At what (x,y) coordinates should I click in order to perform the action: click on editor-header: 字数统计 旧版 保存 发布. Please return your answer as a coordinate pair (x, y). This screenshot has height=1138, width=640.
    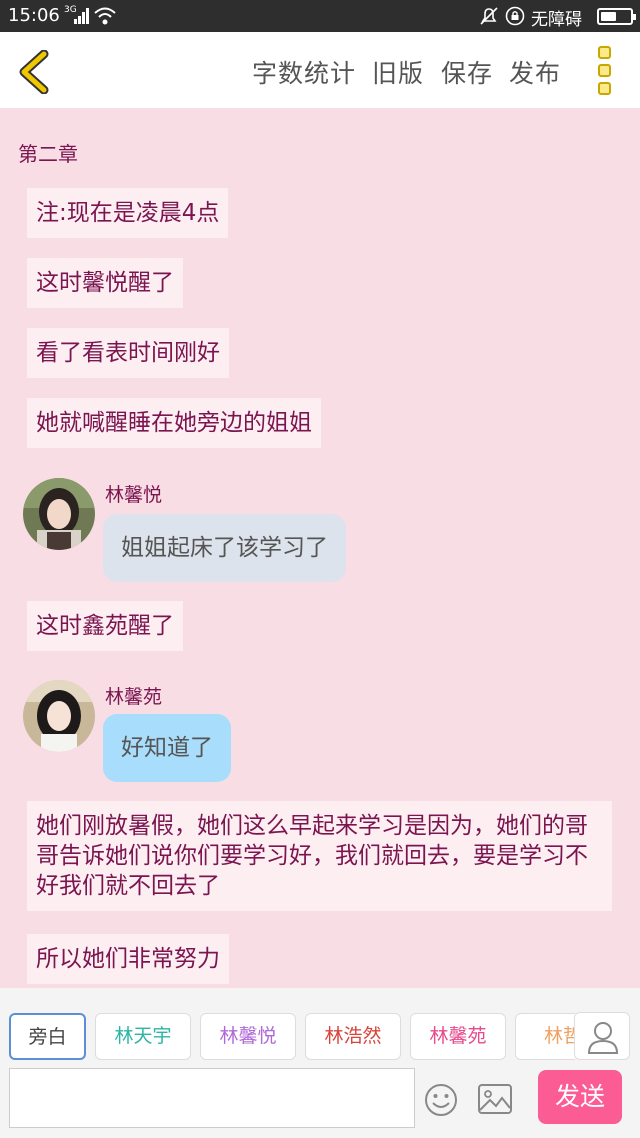
    Looking at the image, I should click on (320, 70).